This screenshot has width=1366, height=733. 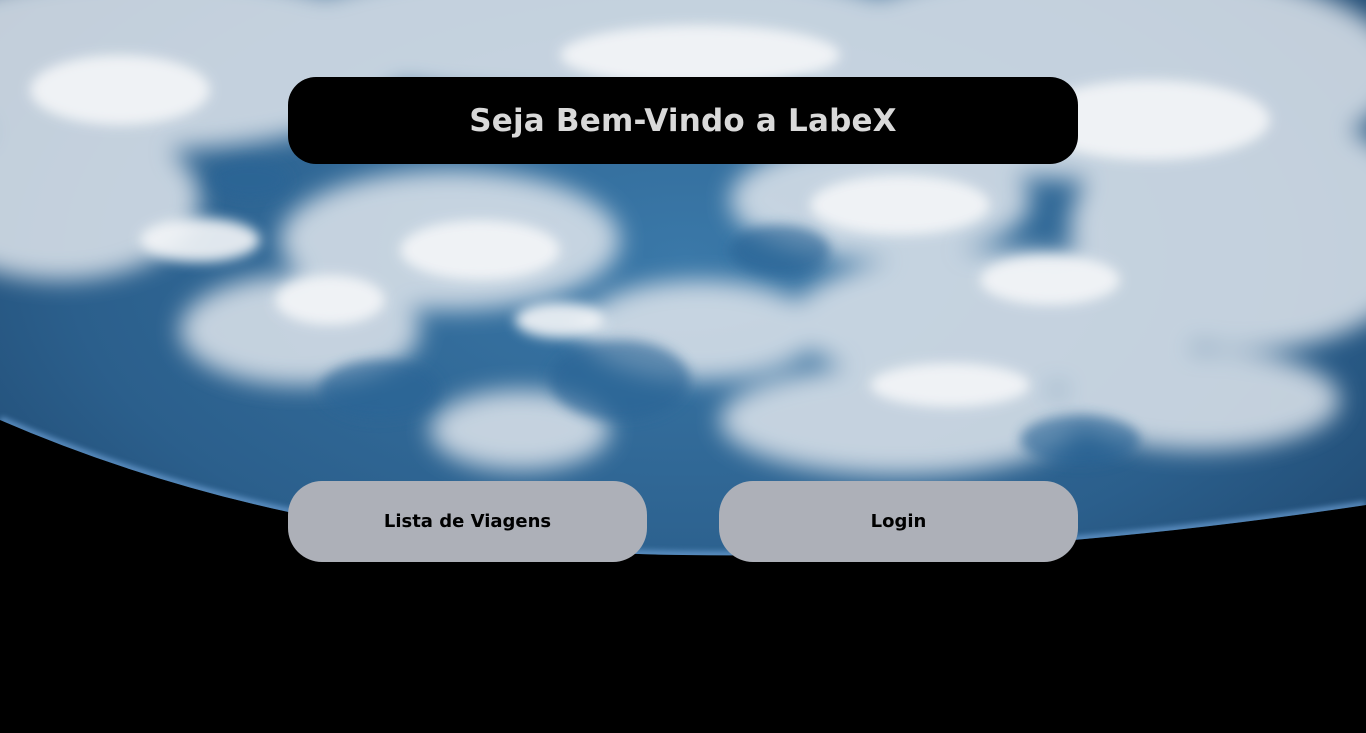 I want to click on login-button-label: Login, so click(x=898, y=521).